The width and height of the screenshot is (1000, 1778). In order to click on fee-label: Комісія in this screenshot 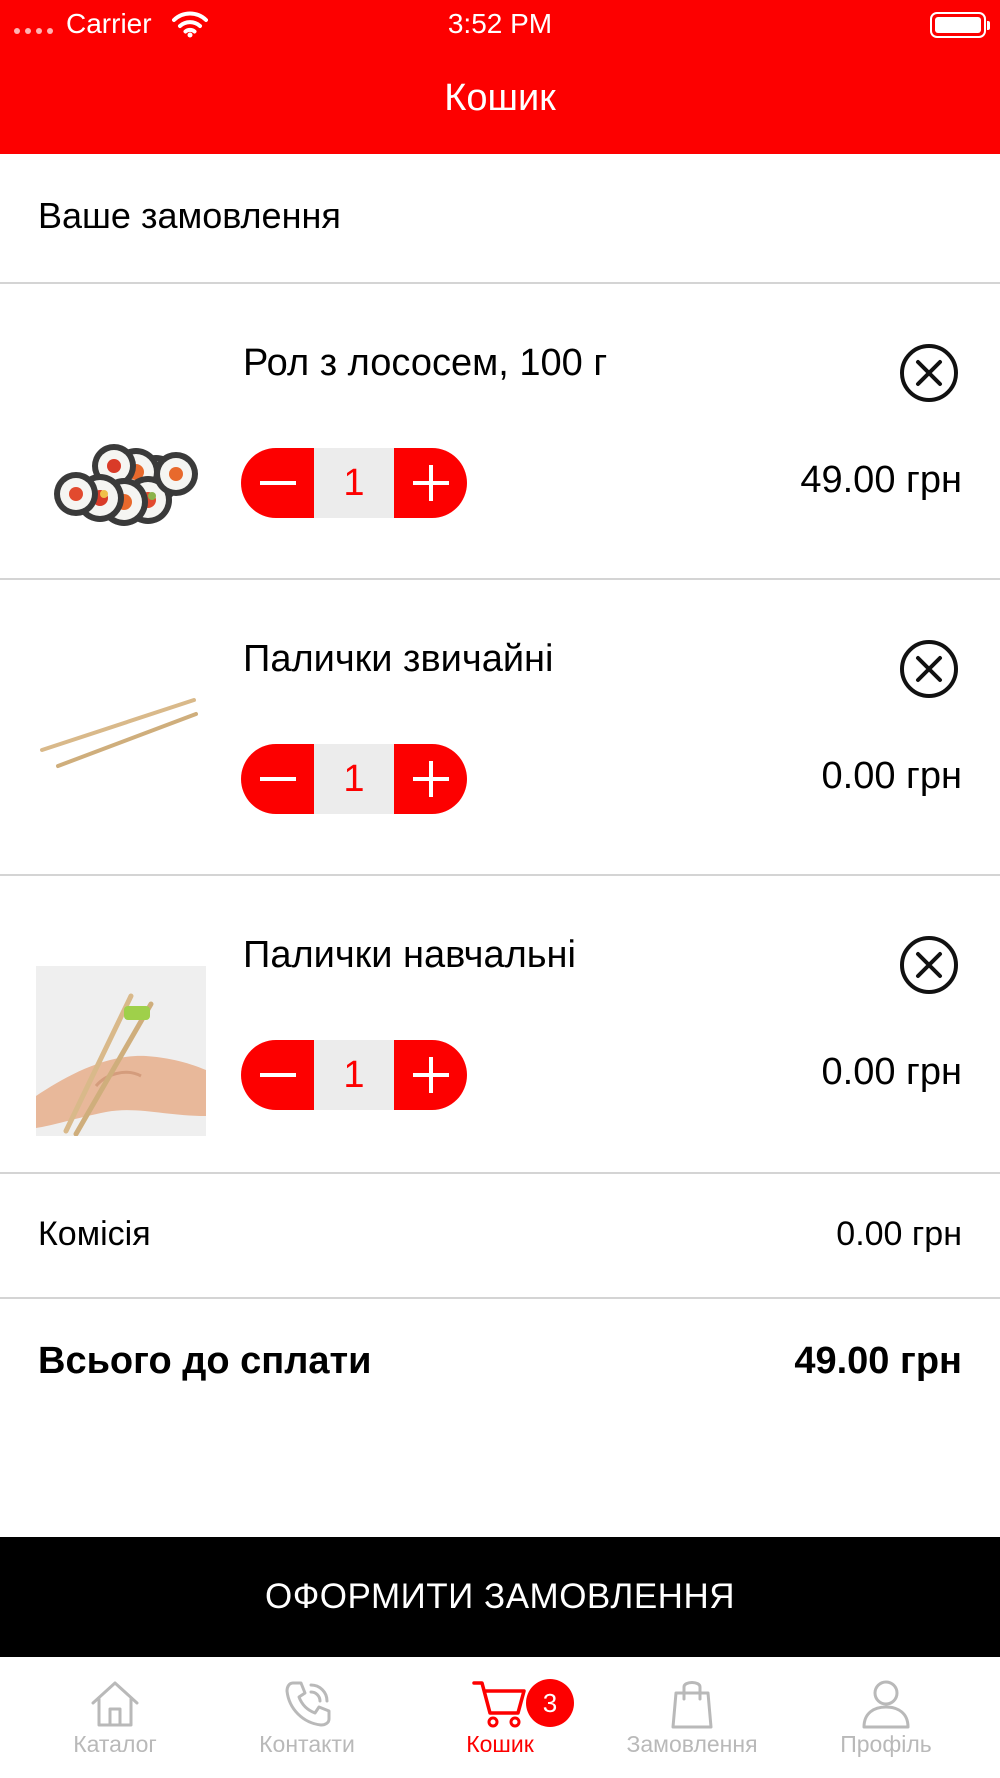, I will do `click(94, 1234)`.